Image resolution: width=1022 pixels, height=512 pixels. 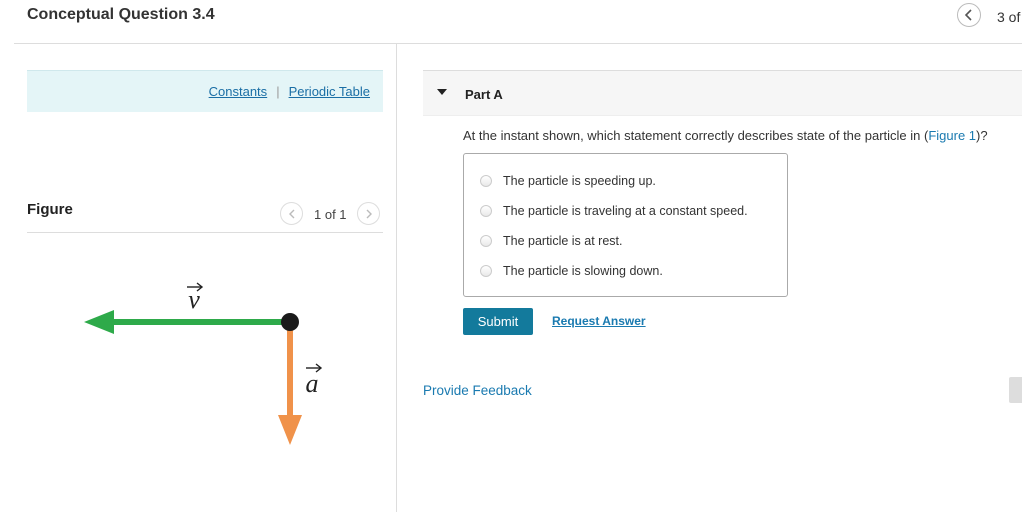 What do you see at coordinates (982, 135) in the screenshot?
I see `question-suffix: )?` at bounding box center [982, 135].